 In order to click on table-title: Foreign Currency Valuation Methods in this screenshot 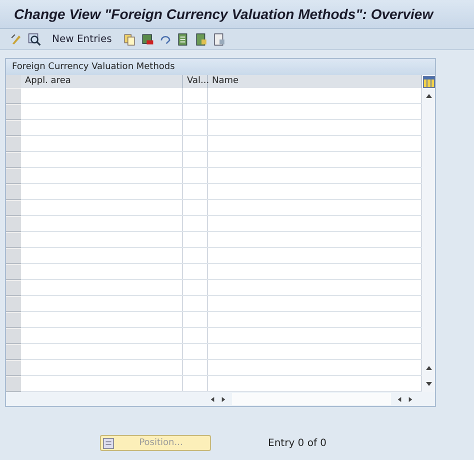, I will do `click(93, 67)`.